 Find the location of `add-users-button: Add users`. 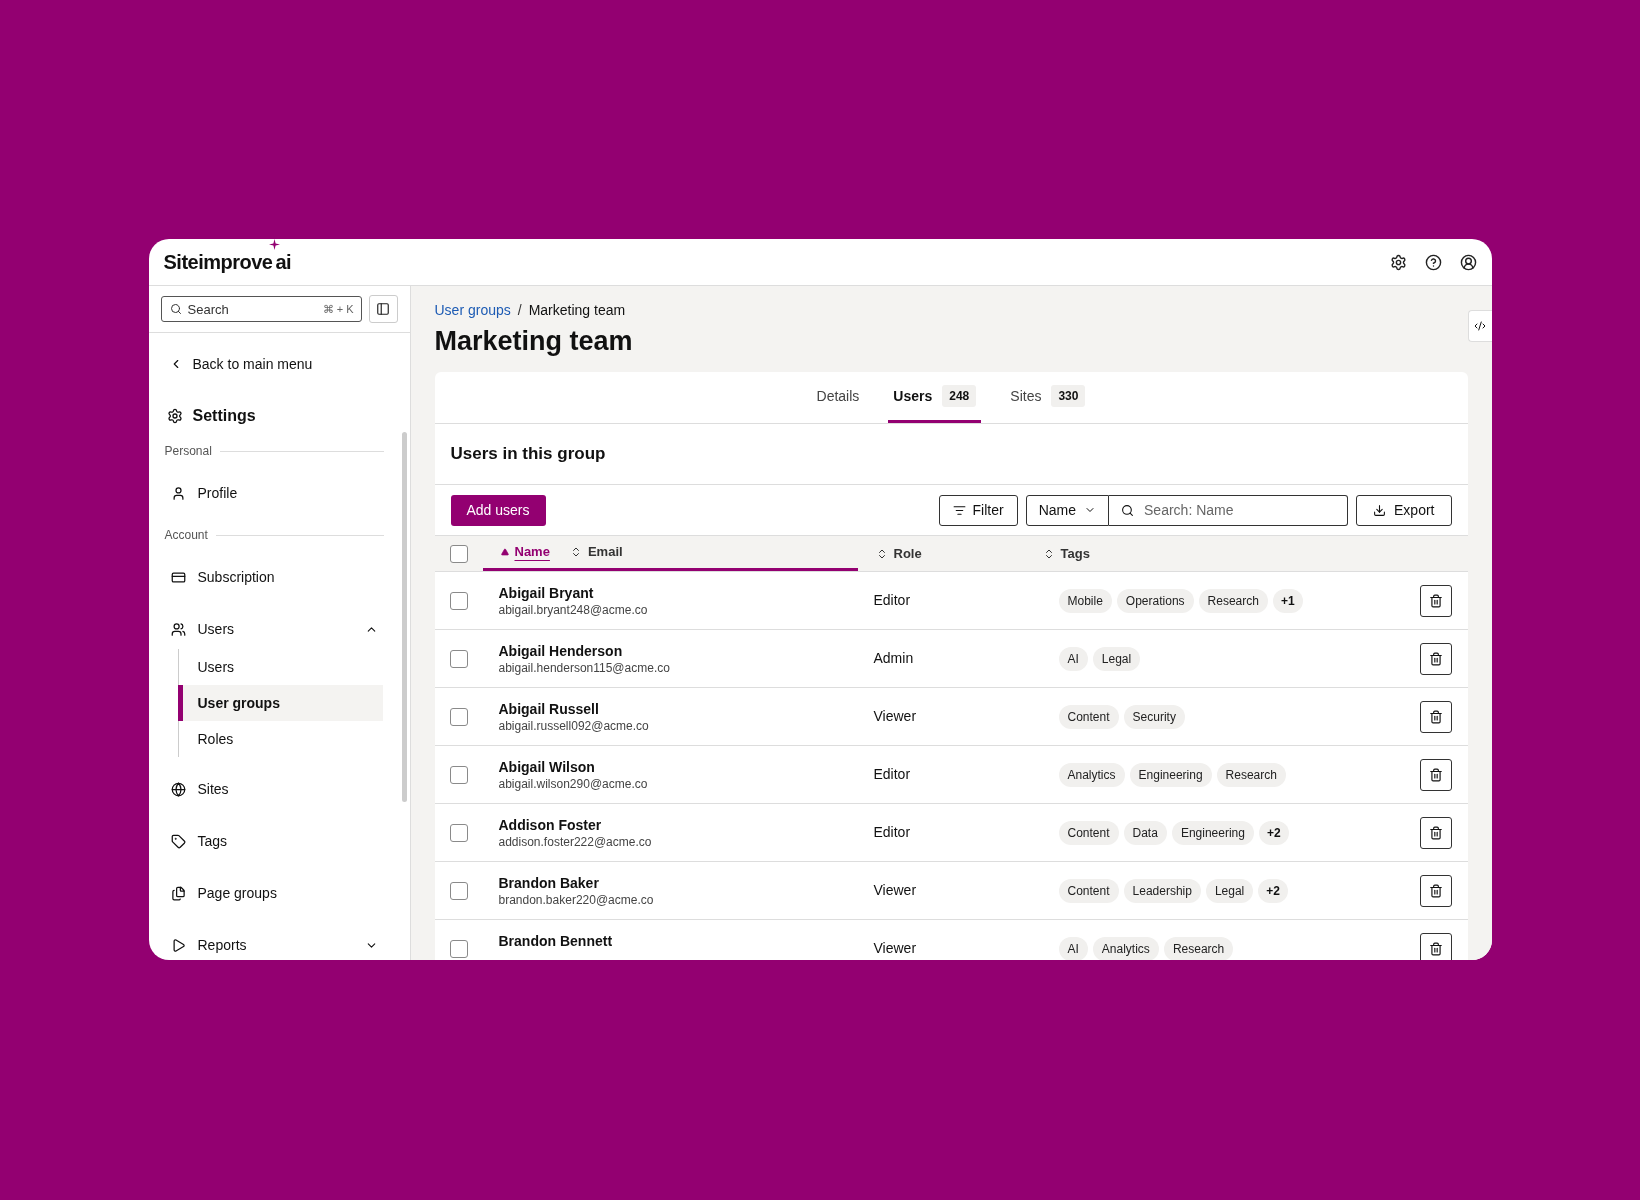

add-users-button: Add users is located at coordinates (498, 510).